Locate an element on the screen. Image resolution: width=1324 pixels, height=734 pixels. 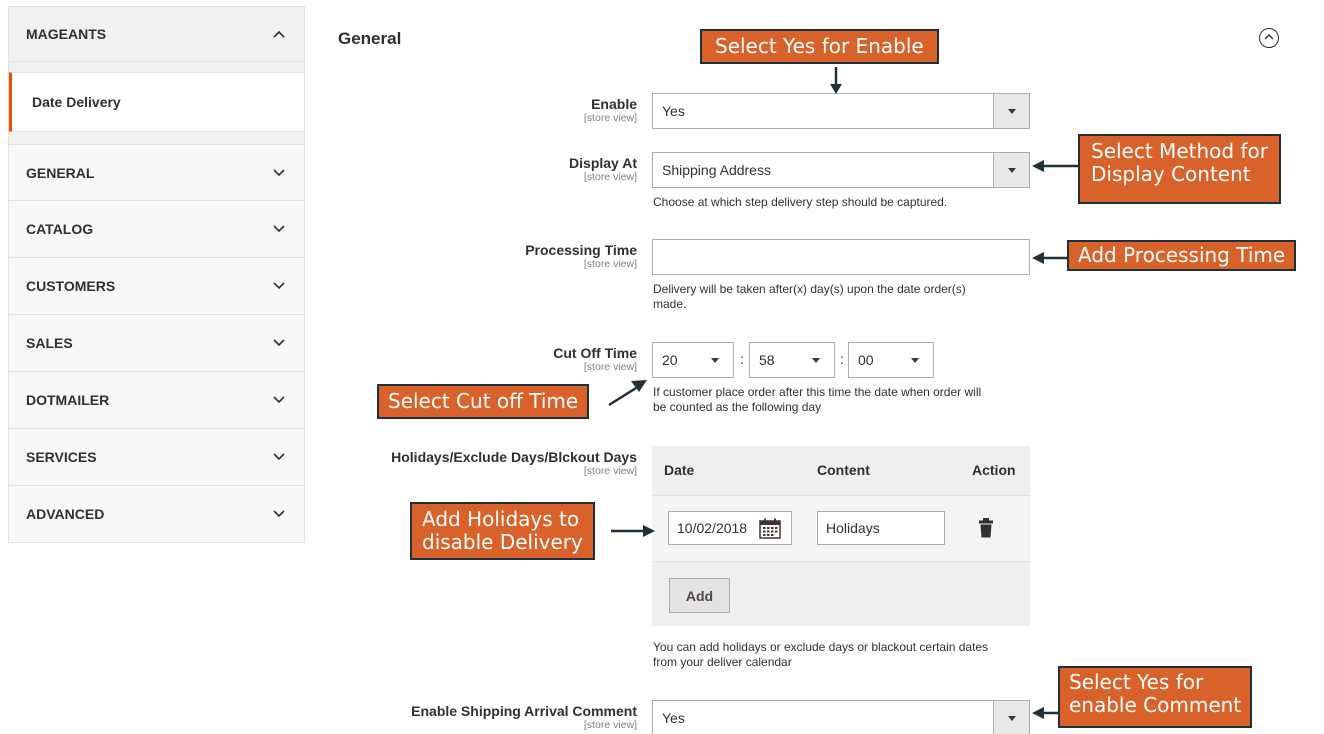
display-at-select: Shipping Address is located at coordinates (841, 170).